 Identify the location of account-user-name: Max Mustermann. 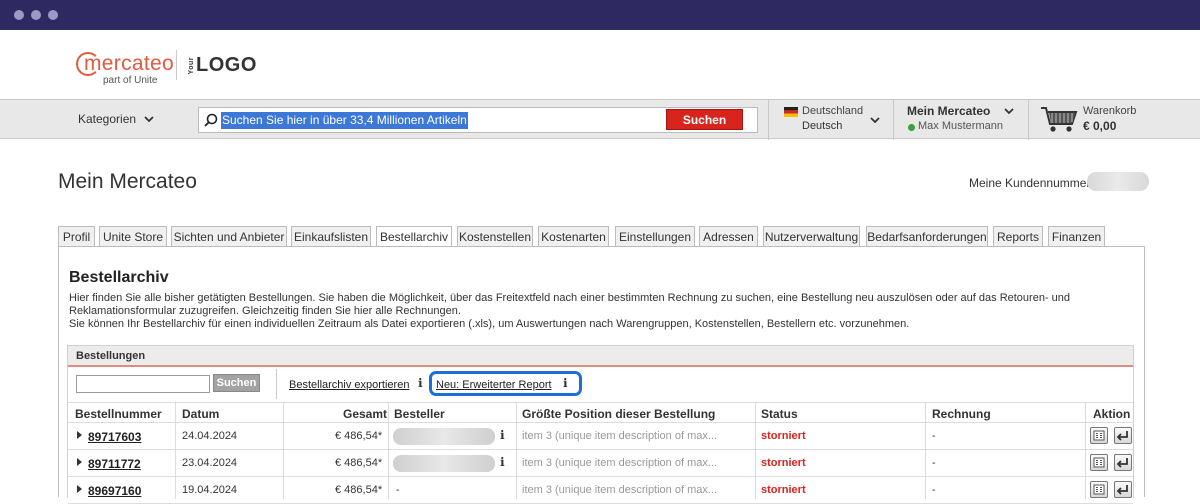
(960, 126).